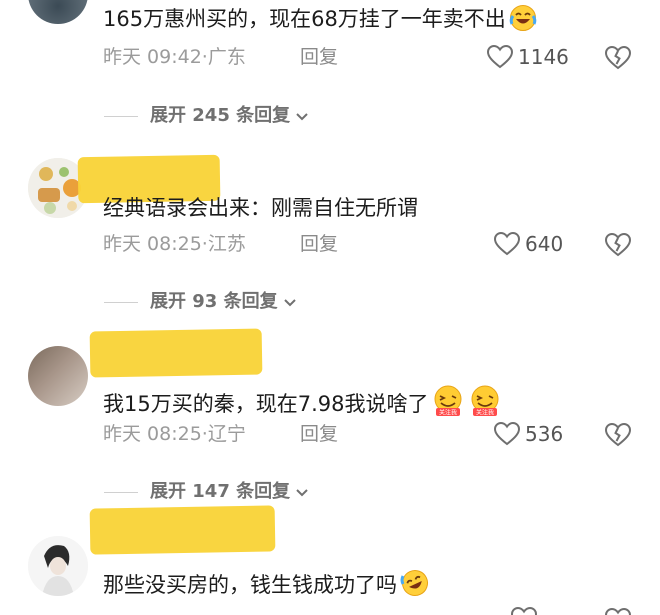 This screenshot has width=660, height=615. What do you see at coordinates (201, 302) in the screenshot?
I see `expand-replies-button: 展开 93 条回复` at bounding box center [201, 302].